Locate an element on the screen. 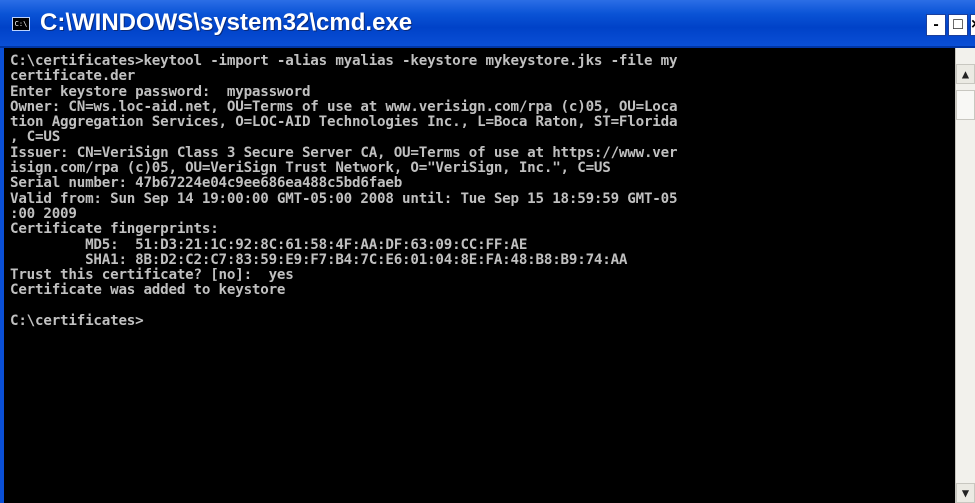 This screenshot has width=975, height=503. scroll-down-arrow-icon: ▼ is located at coordinates (965, 493).